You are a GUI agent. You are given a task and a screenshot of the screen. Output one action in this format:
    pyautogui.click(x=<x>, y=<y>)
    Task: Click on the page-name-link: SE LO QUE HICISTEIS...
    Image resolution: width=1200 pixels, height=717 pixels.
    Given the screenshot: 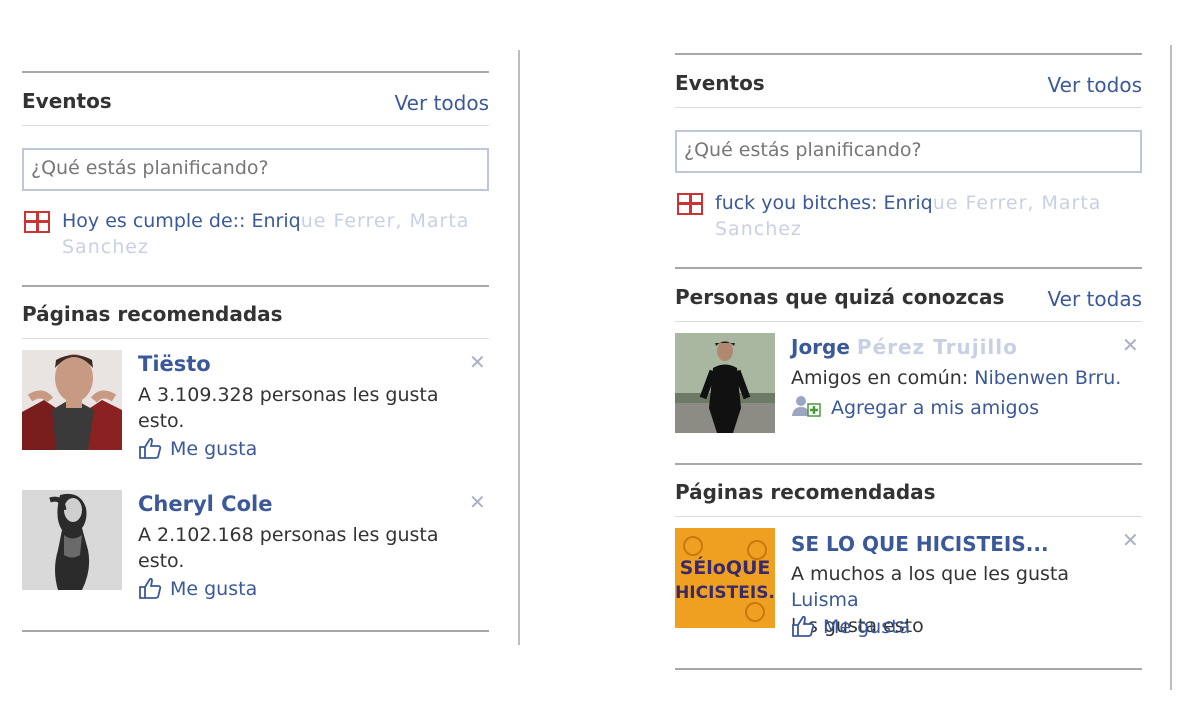 What is the action you would take?
    pyautogui.click(x=920, y=544)
    